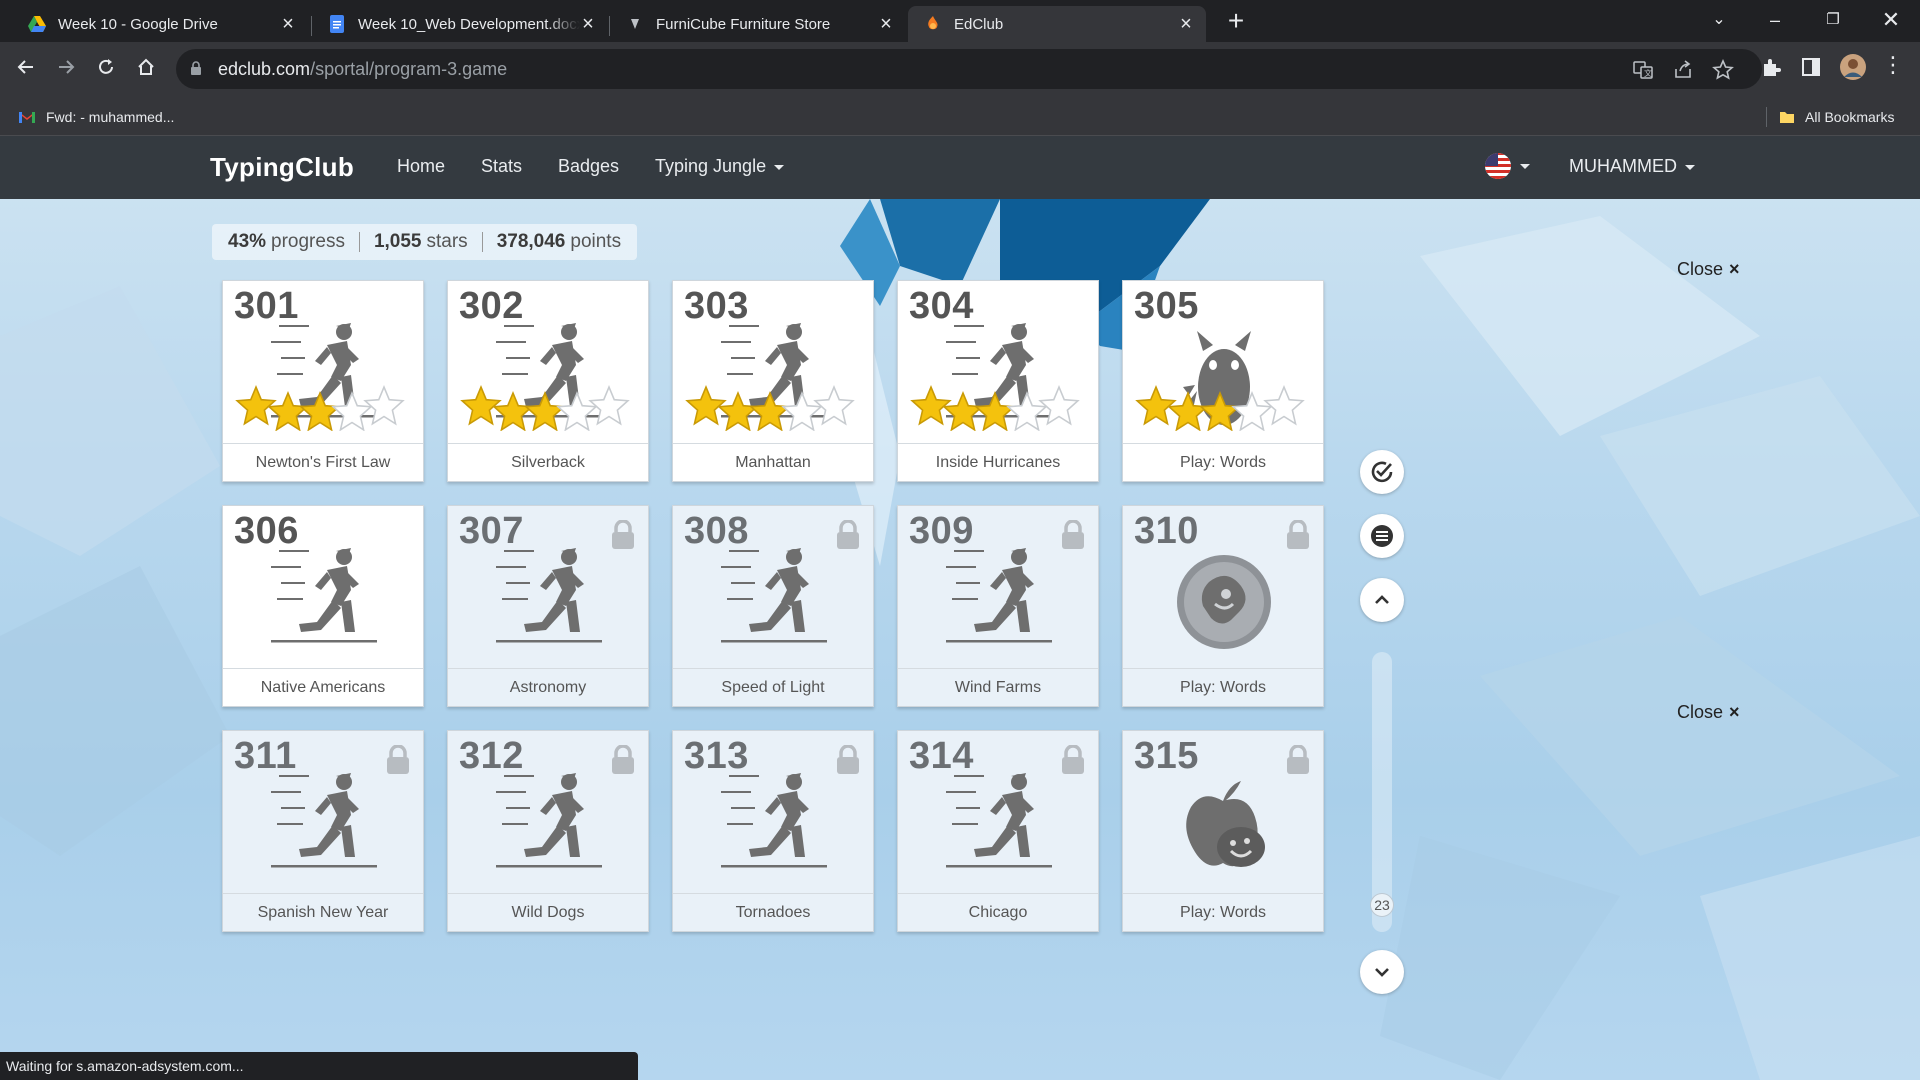  I want to click on close-ad-link-top: Close ×, so click(1708, 269).